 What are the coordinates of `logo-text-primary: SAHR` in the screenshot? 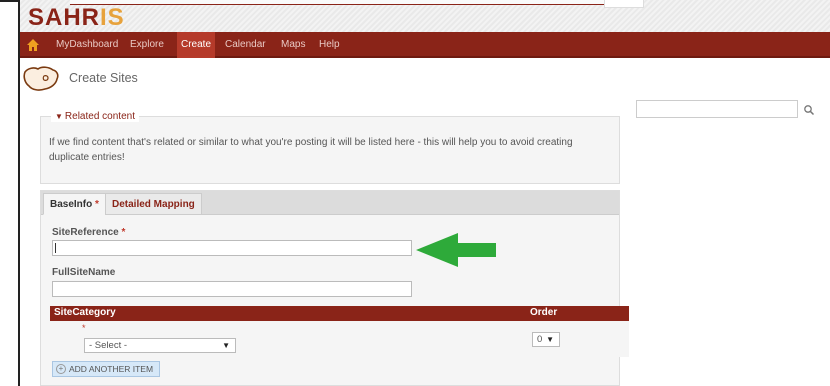 It's located at (64, 17).